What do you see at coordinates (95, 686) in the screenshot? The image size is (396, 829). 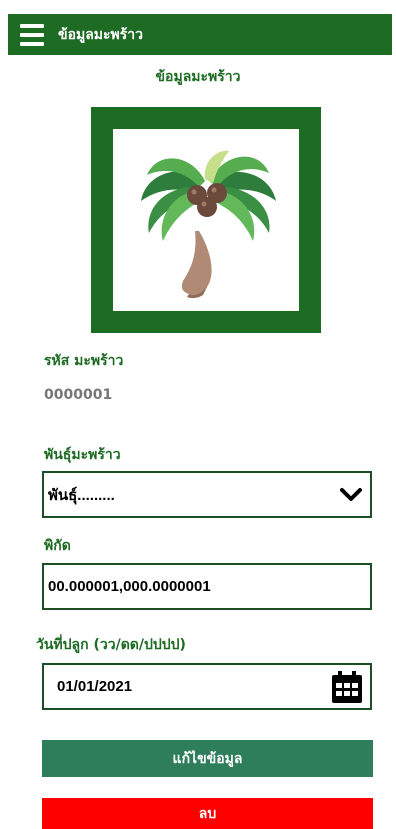 I see `plant-date-value: 01/01/2021` at bounding box center [95, 686].